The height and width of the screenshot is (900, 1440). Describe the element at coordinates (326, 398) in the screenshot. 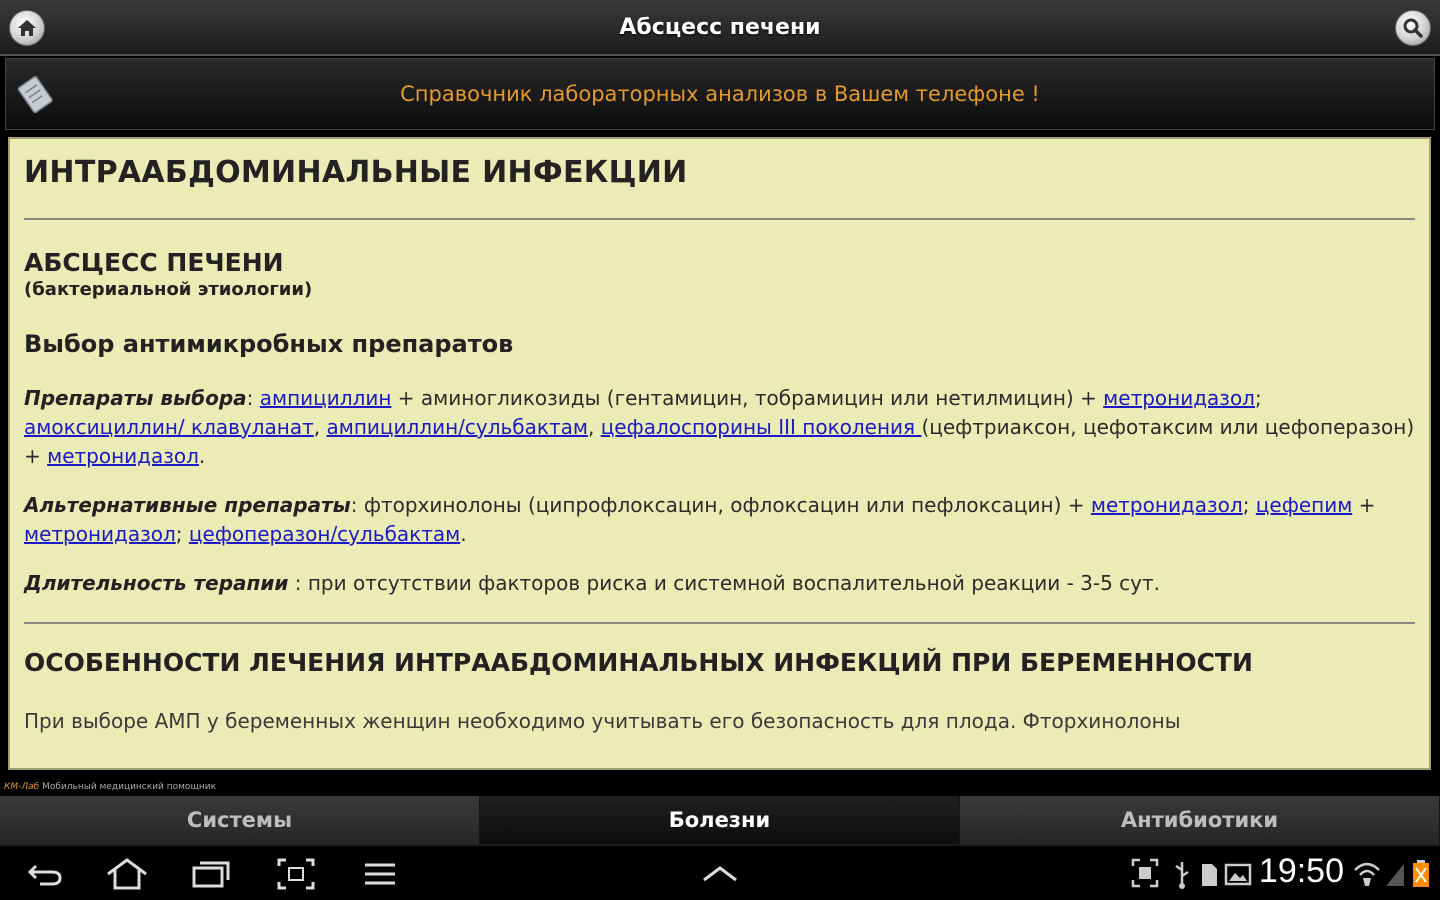

I see `link-ampicillin: ампициллин` at that location.